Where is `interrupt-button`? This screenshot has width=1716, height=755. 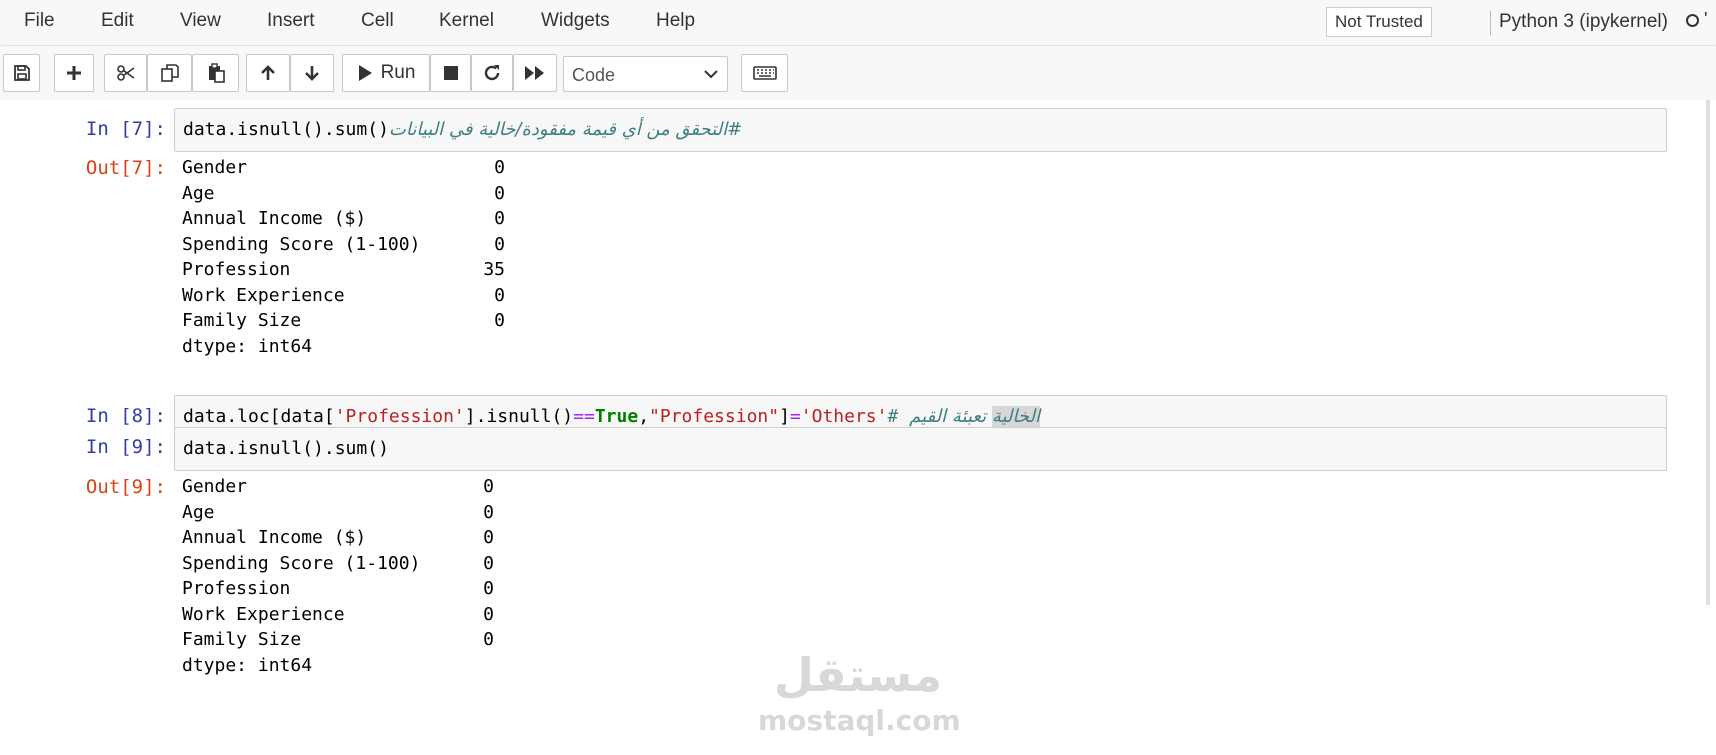
interrupt-button is located at coordinates (450, 73).